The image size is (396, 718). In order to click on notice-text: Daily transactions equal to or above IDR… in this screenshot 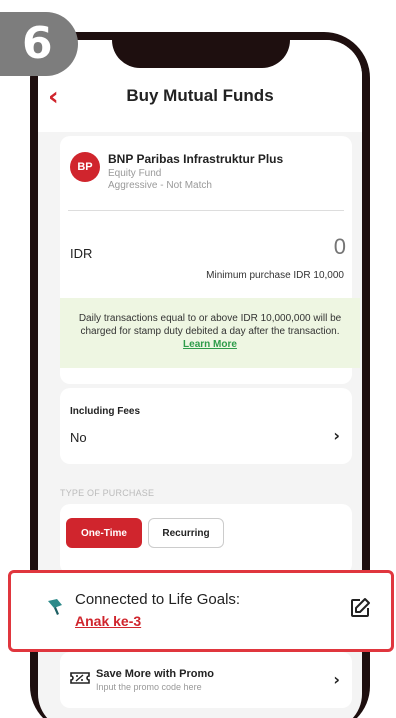, I will do `click(210, 325)`.